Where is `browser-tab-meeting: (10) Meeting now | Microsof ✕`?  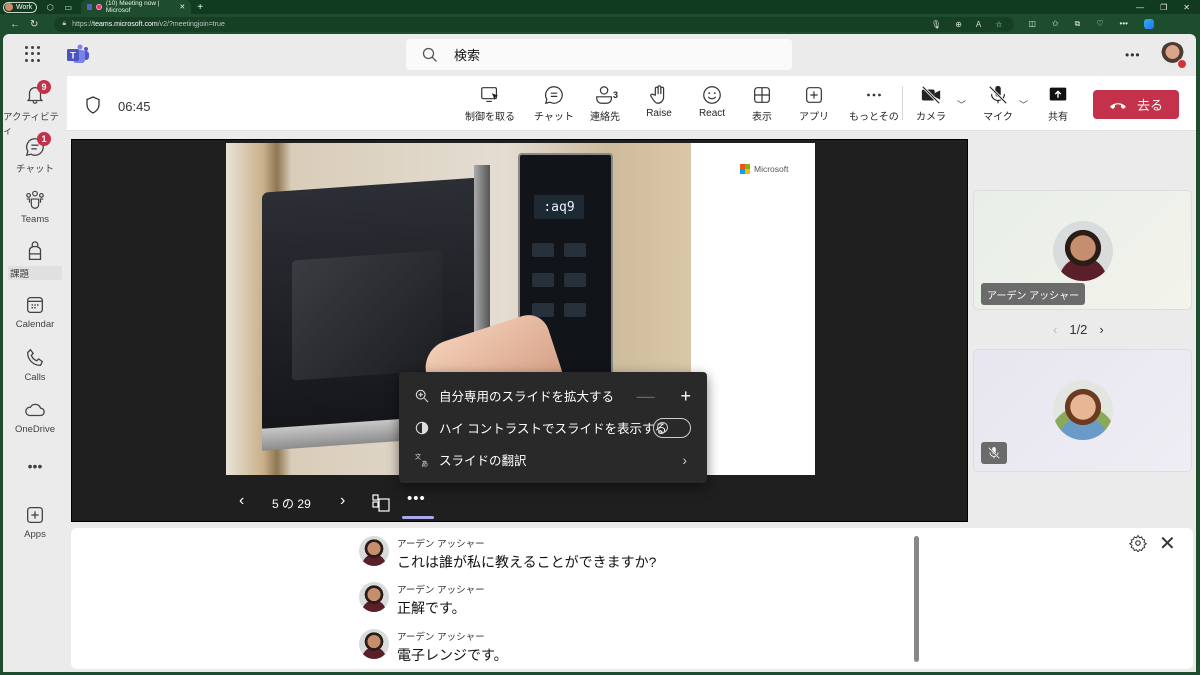 browser-tab-meeting: (10) Meeting now | Microsof ✕ is located at coordinates (136, 7).